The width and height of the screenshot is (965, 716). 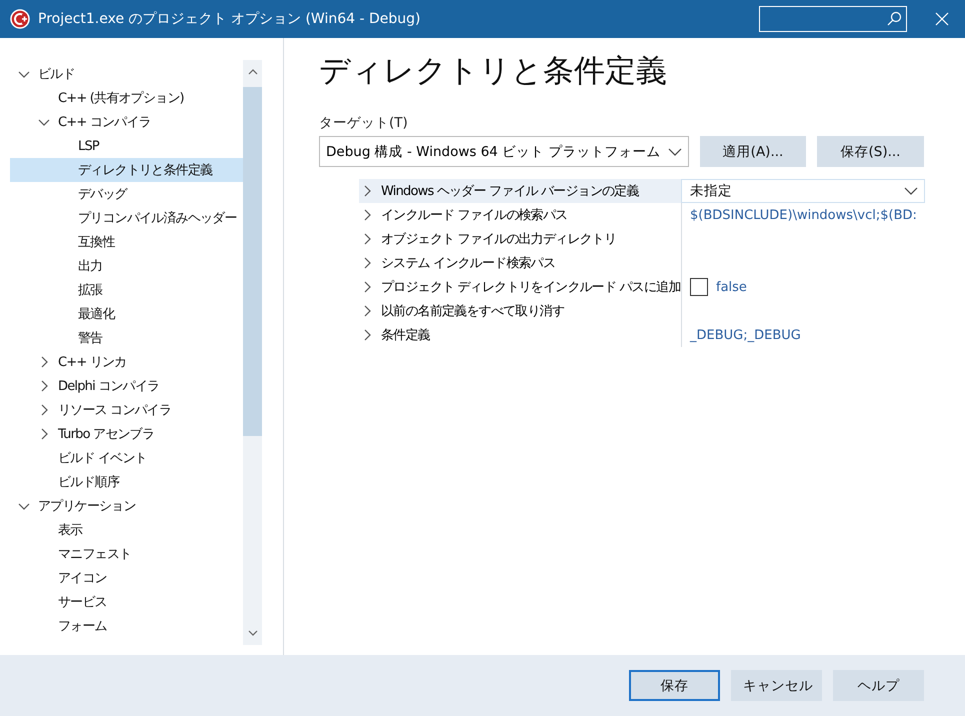 I want to click on tree-item: フォーム, so click(x=126, y=626).